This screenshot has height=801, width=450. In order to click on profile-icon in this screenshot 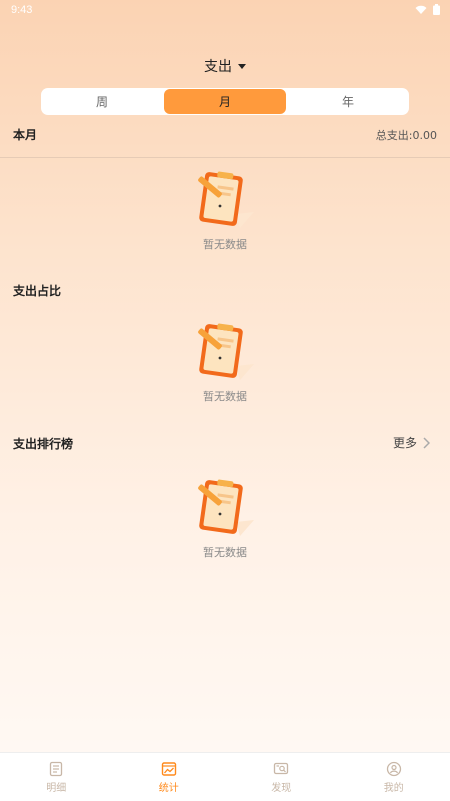, I will do `click(394, 769)`.